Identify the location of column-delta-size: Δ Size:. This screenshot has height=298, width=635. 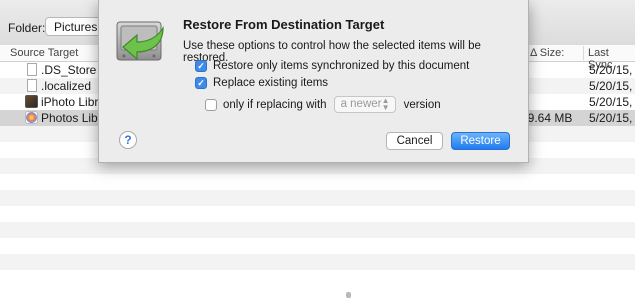
(547, 53).